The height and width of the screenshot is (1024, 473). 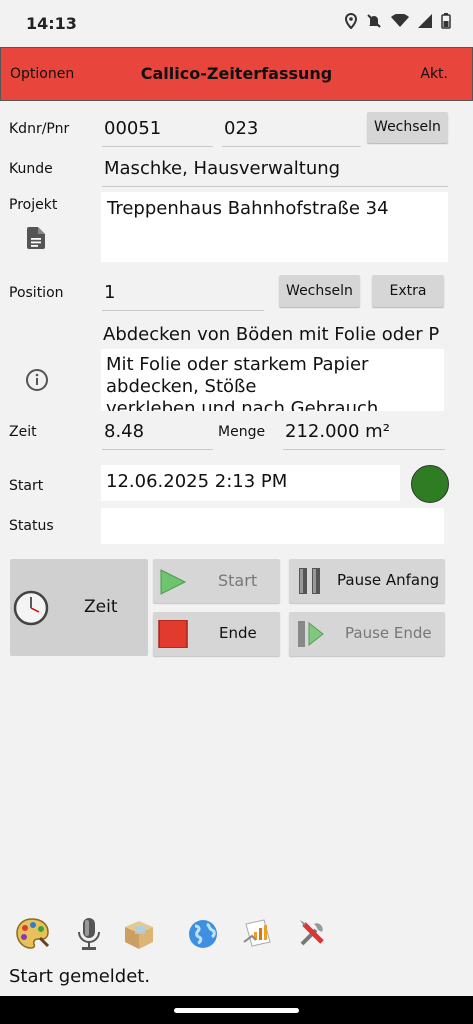 I want to click on projekt-box: Treppenhaus Bahnhofstraße 34, so click(x=274, y=227).